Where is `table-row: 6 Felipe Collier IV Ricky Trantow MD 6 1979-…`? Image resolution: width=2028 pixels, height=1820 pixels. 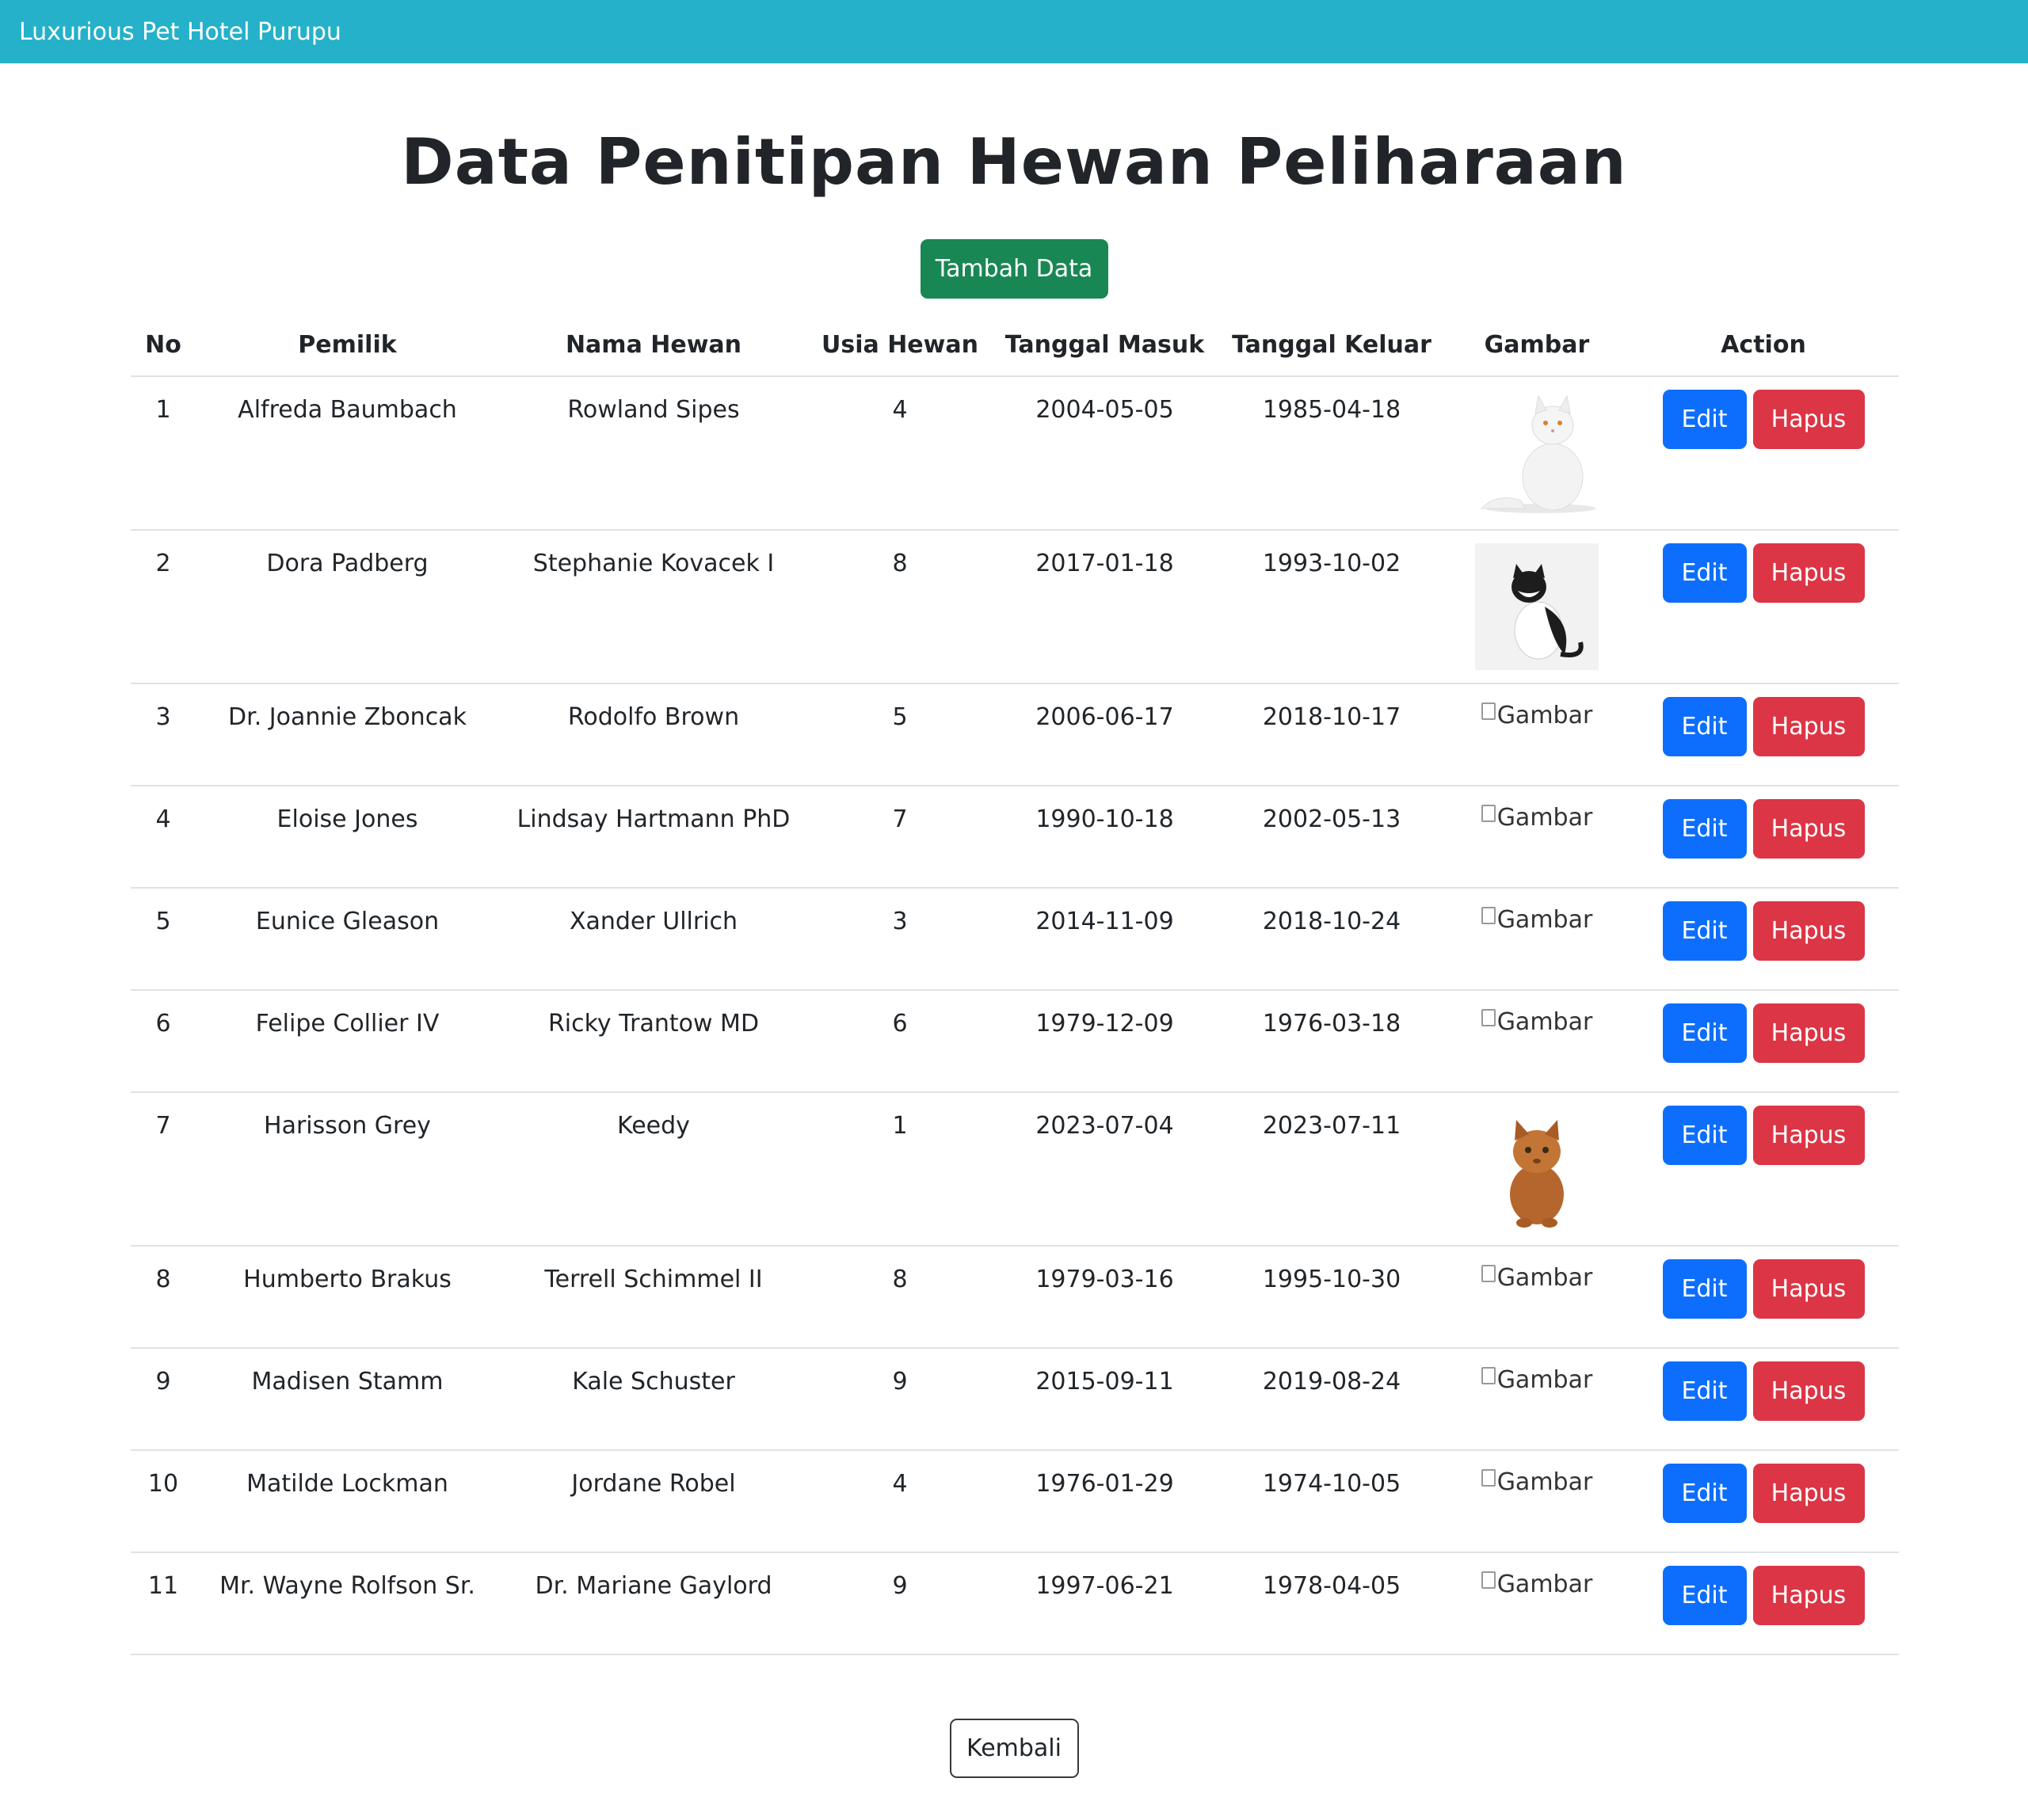
table-row: 6 Felipe Collier IV Ricky Trantow MD 6 1979-… is located at coordinates (1015, 1041).